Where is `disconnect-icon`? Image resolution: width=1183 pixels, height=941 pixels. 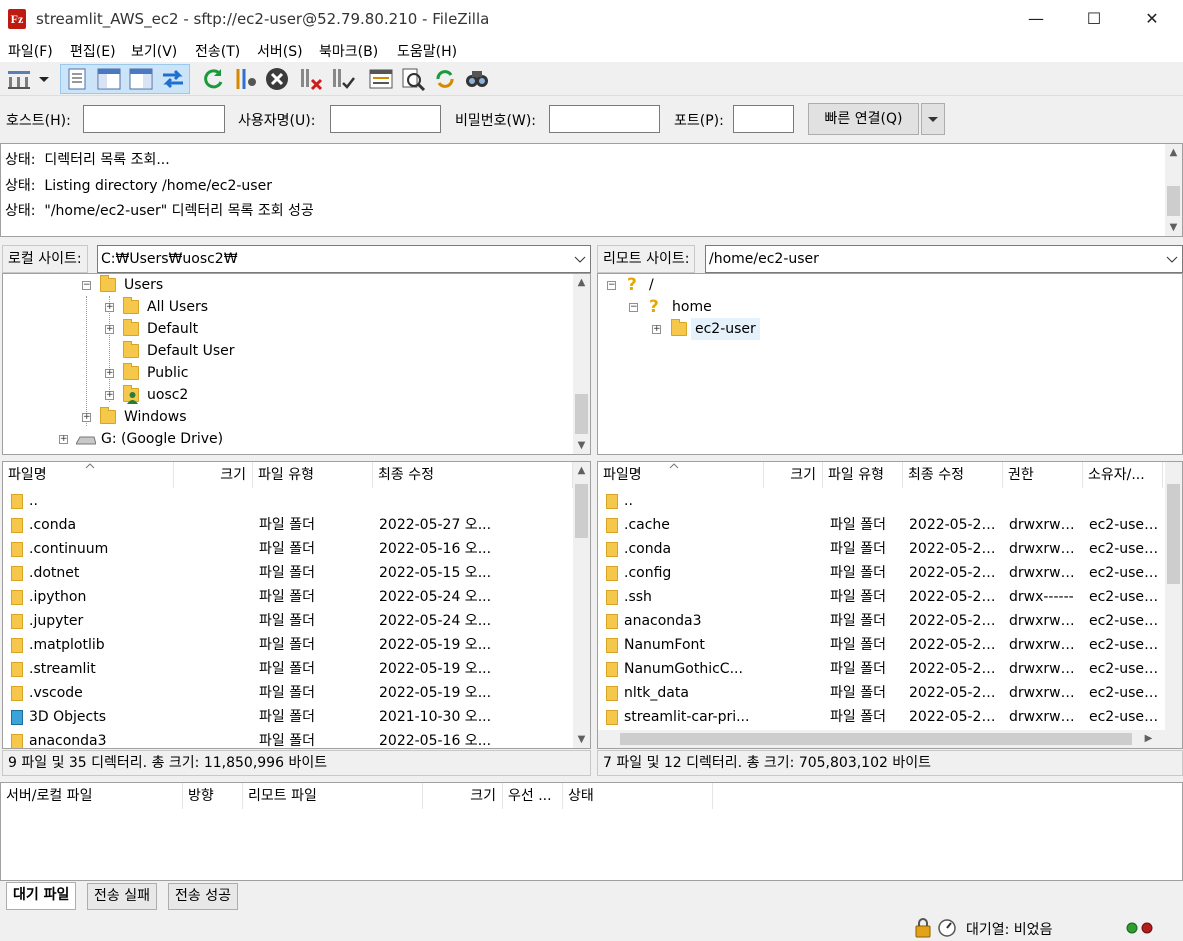 disconnect-icon is located at coordinates (311, 79).